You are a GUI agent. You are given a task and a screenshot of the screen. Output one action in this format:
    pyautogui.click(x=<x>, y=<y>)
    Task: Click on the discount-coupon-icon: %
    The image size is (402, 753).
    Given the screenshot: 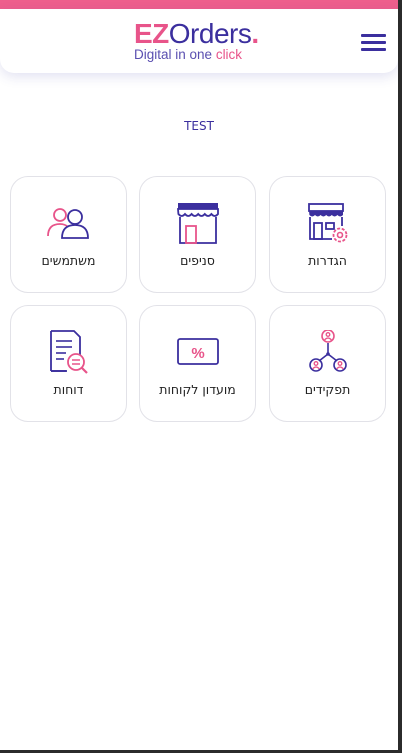 What is the action you would take?
    pyautogui.click(x=197, y=351)
    